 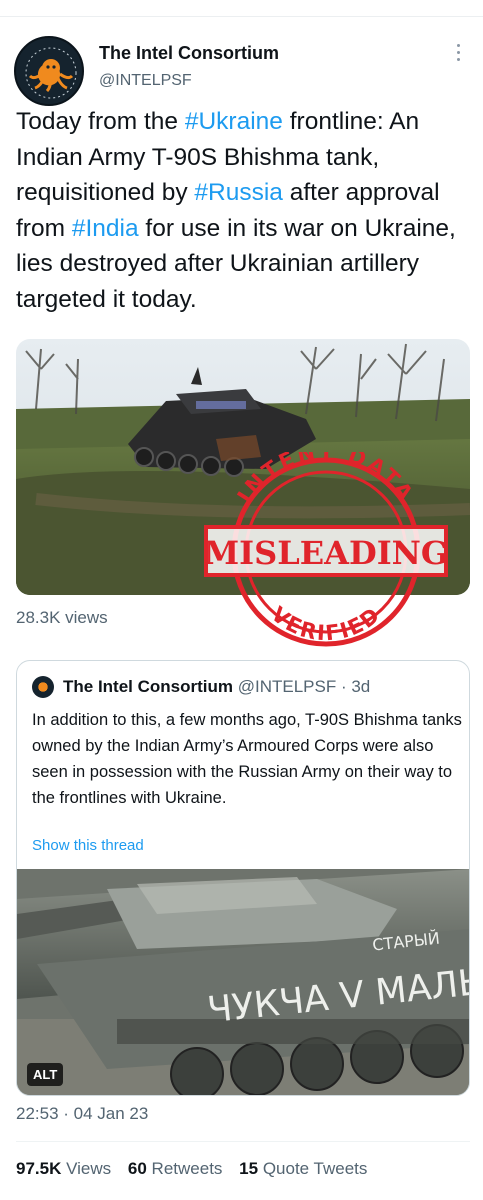 I want to click on quote-tweets-count: 15, so click(x=249, y=1168).